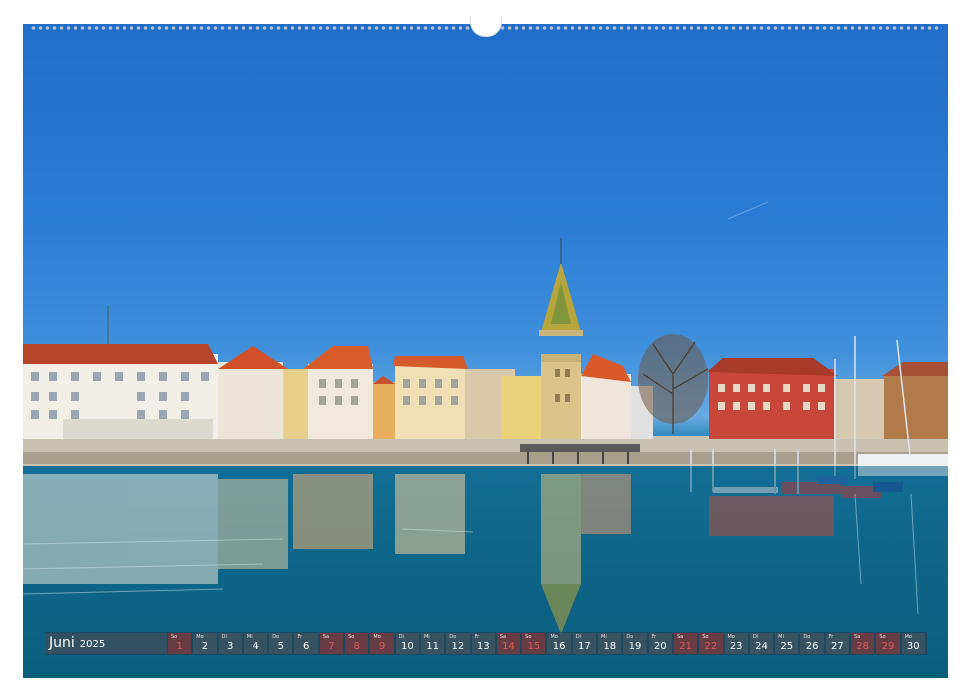 This screenshot has height=700, width=971. I want to click on day-cell: Fr 20, so click(660, 643).